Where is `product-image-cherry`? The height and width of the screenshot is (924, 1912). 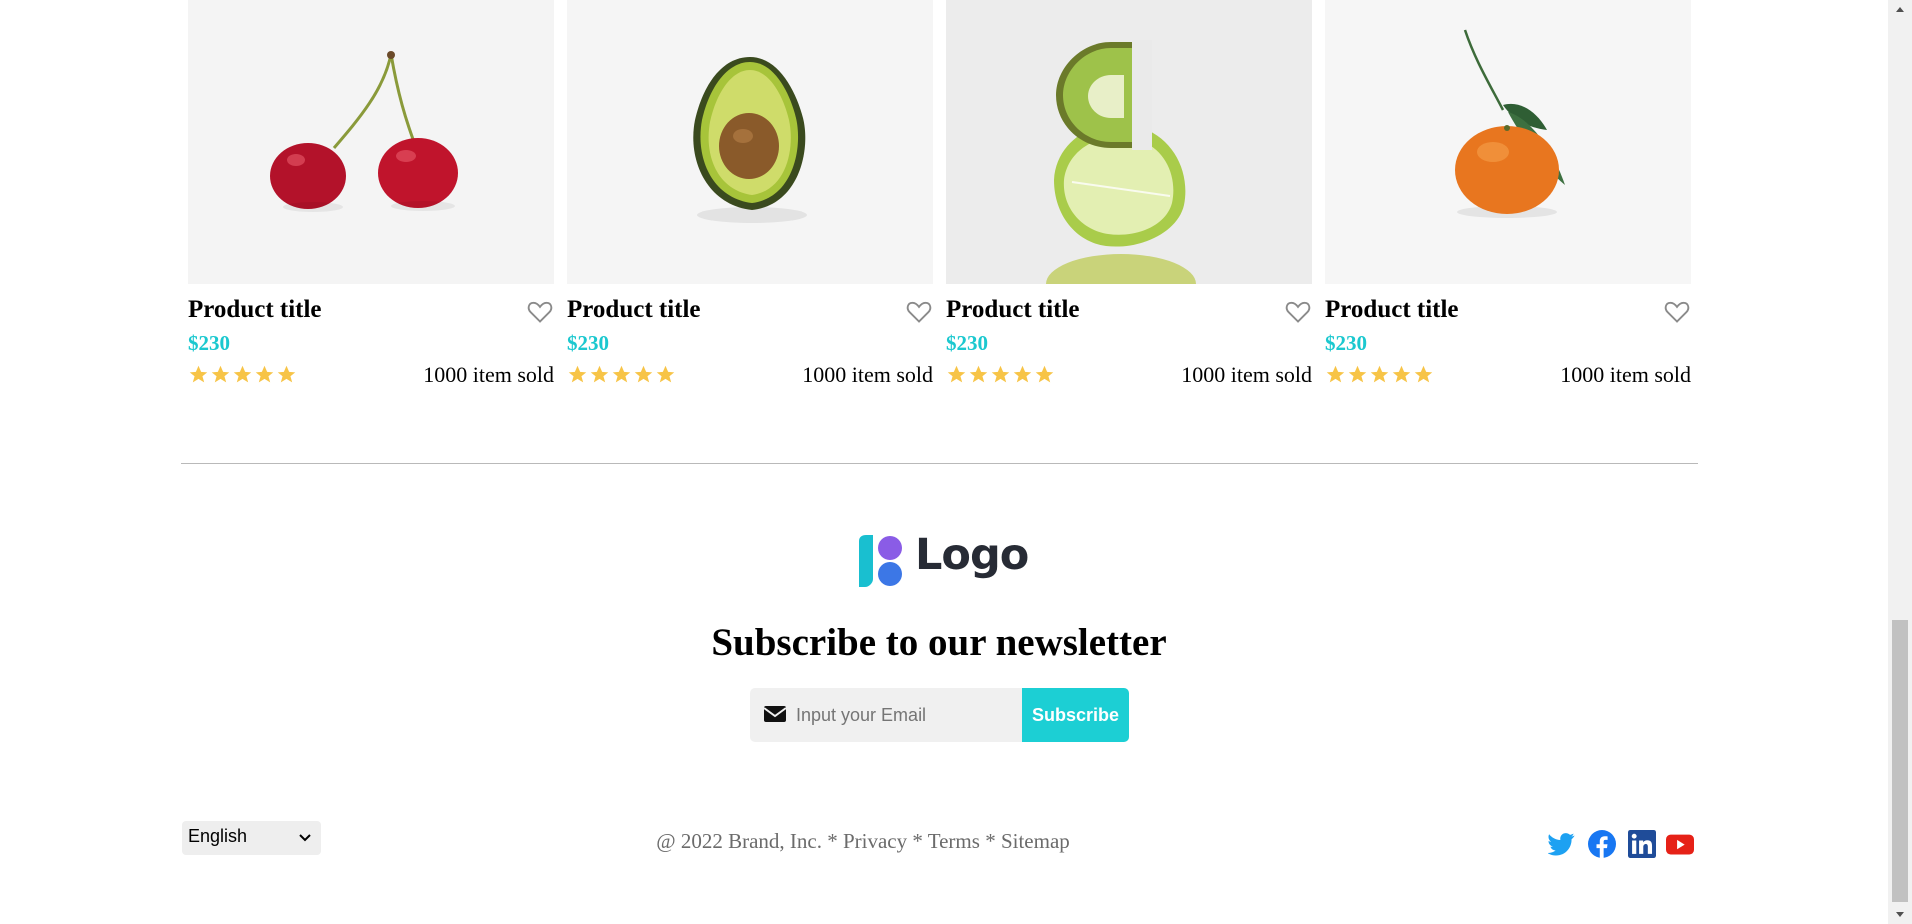
product-image-cherry is located at coordinates (371, 142).